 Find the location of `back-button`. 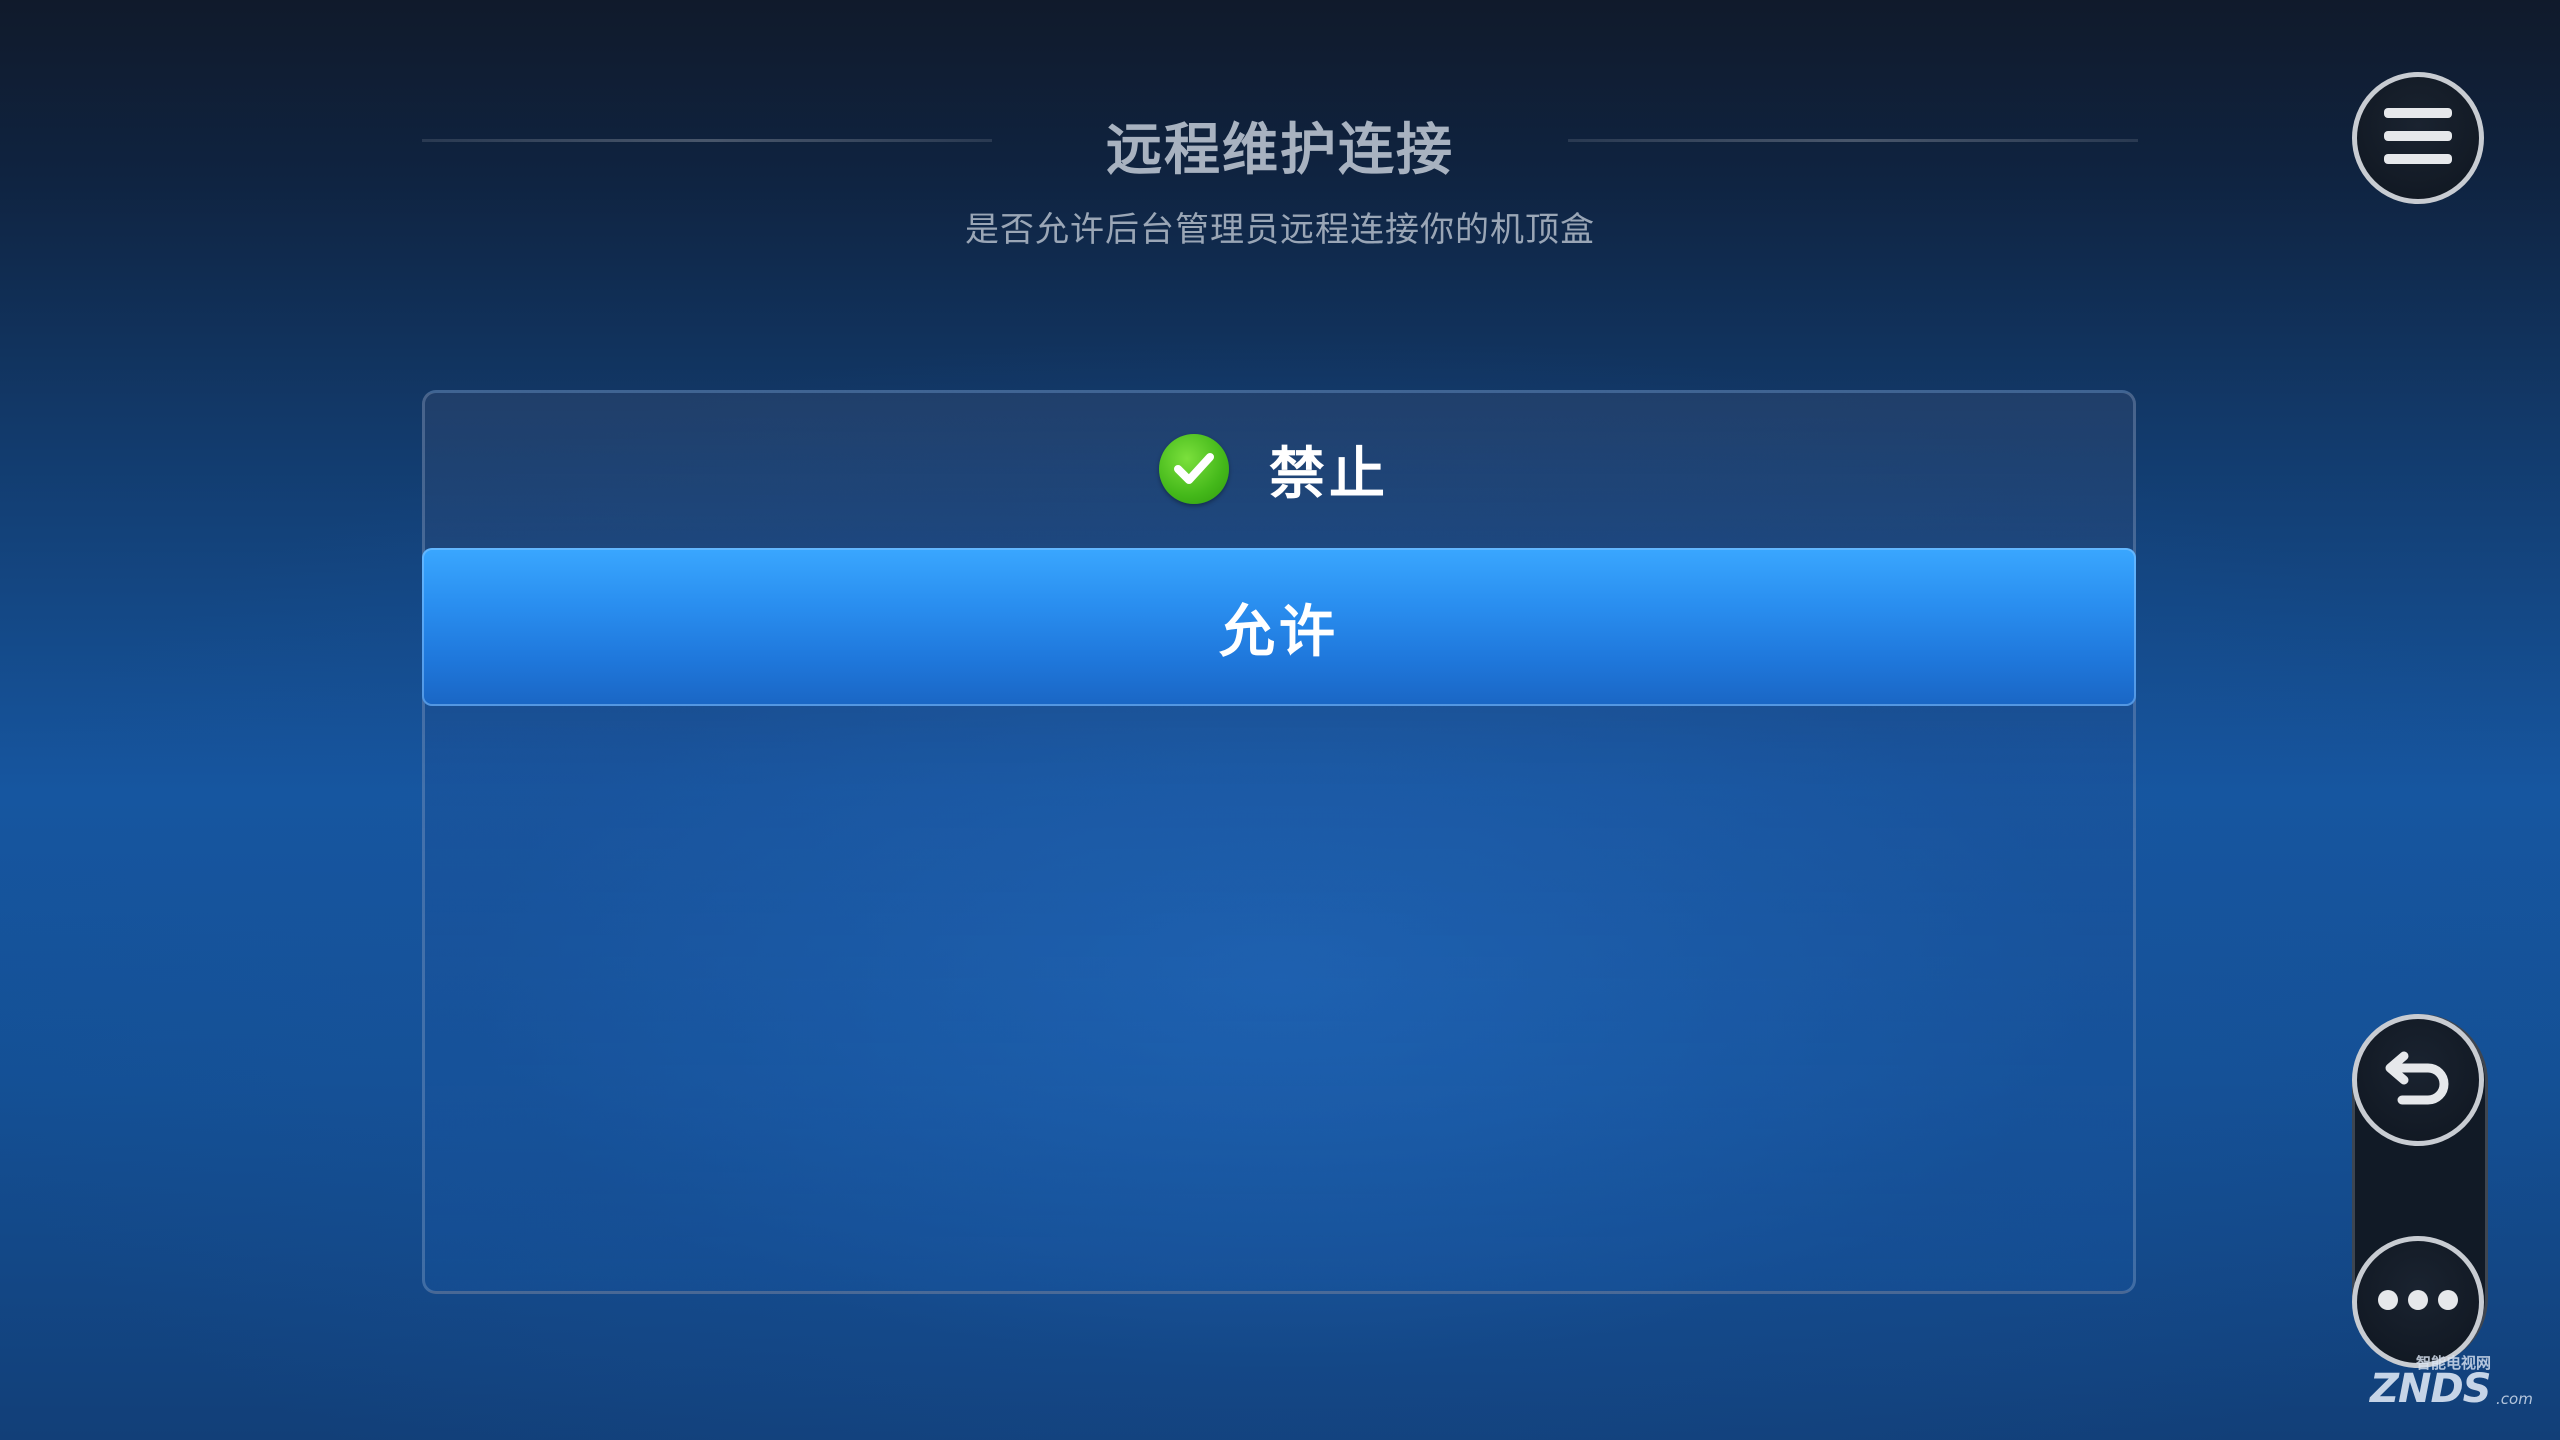

back-button is located at coordinates (2418, 1080).